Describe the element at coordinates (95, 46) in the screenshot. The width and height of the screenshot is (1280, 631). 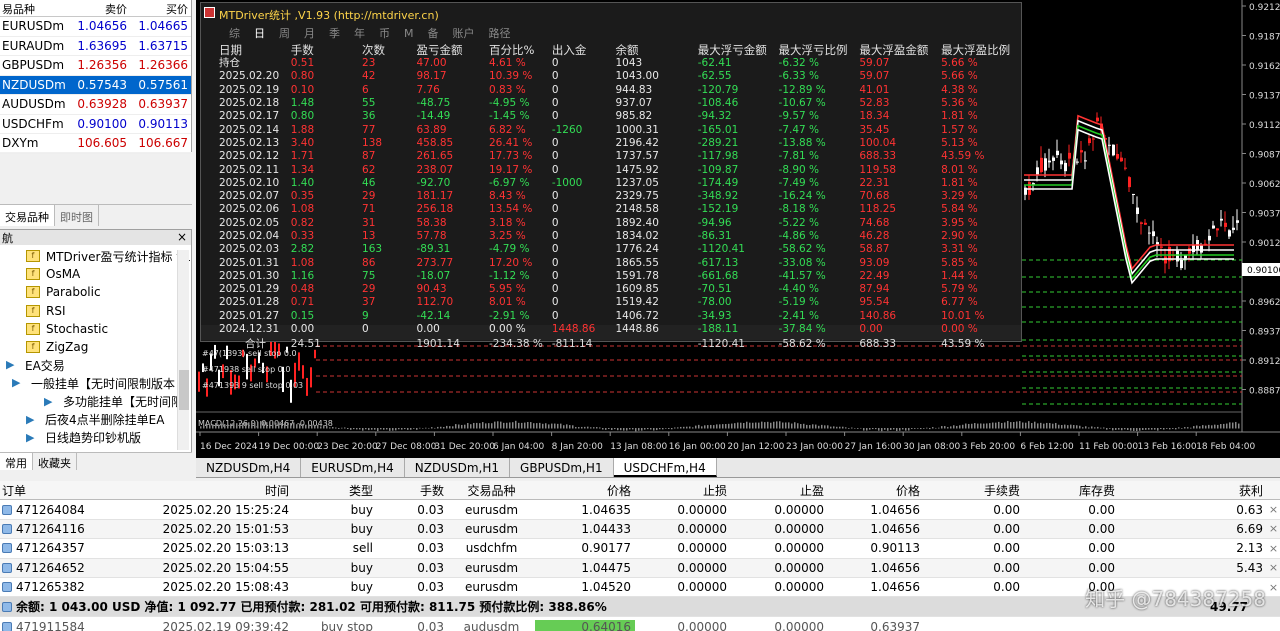
I see `quote-row: EURAUDm 1.63695 1.63715` at that location.